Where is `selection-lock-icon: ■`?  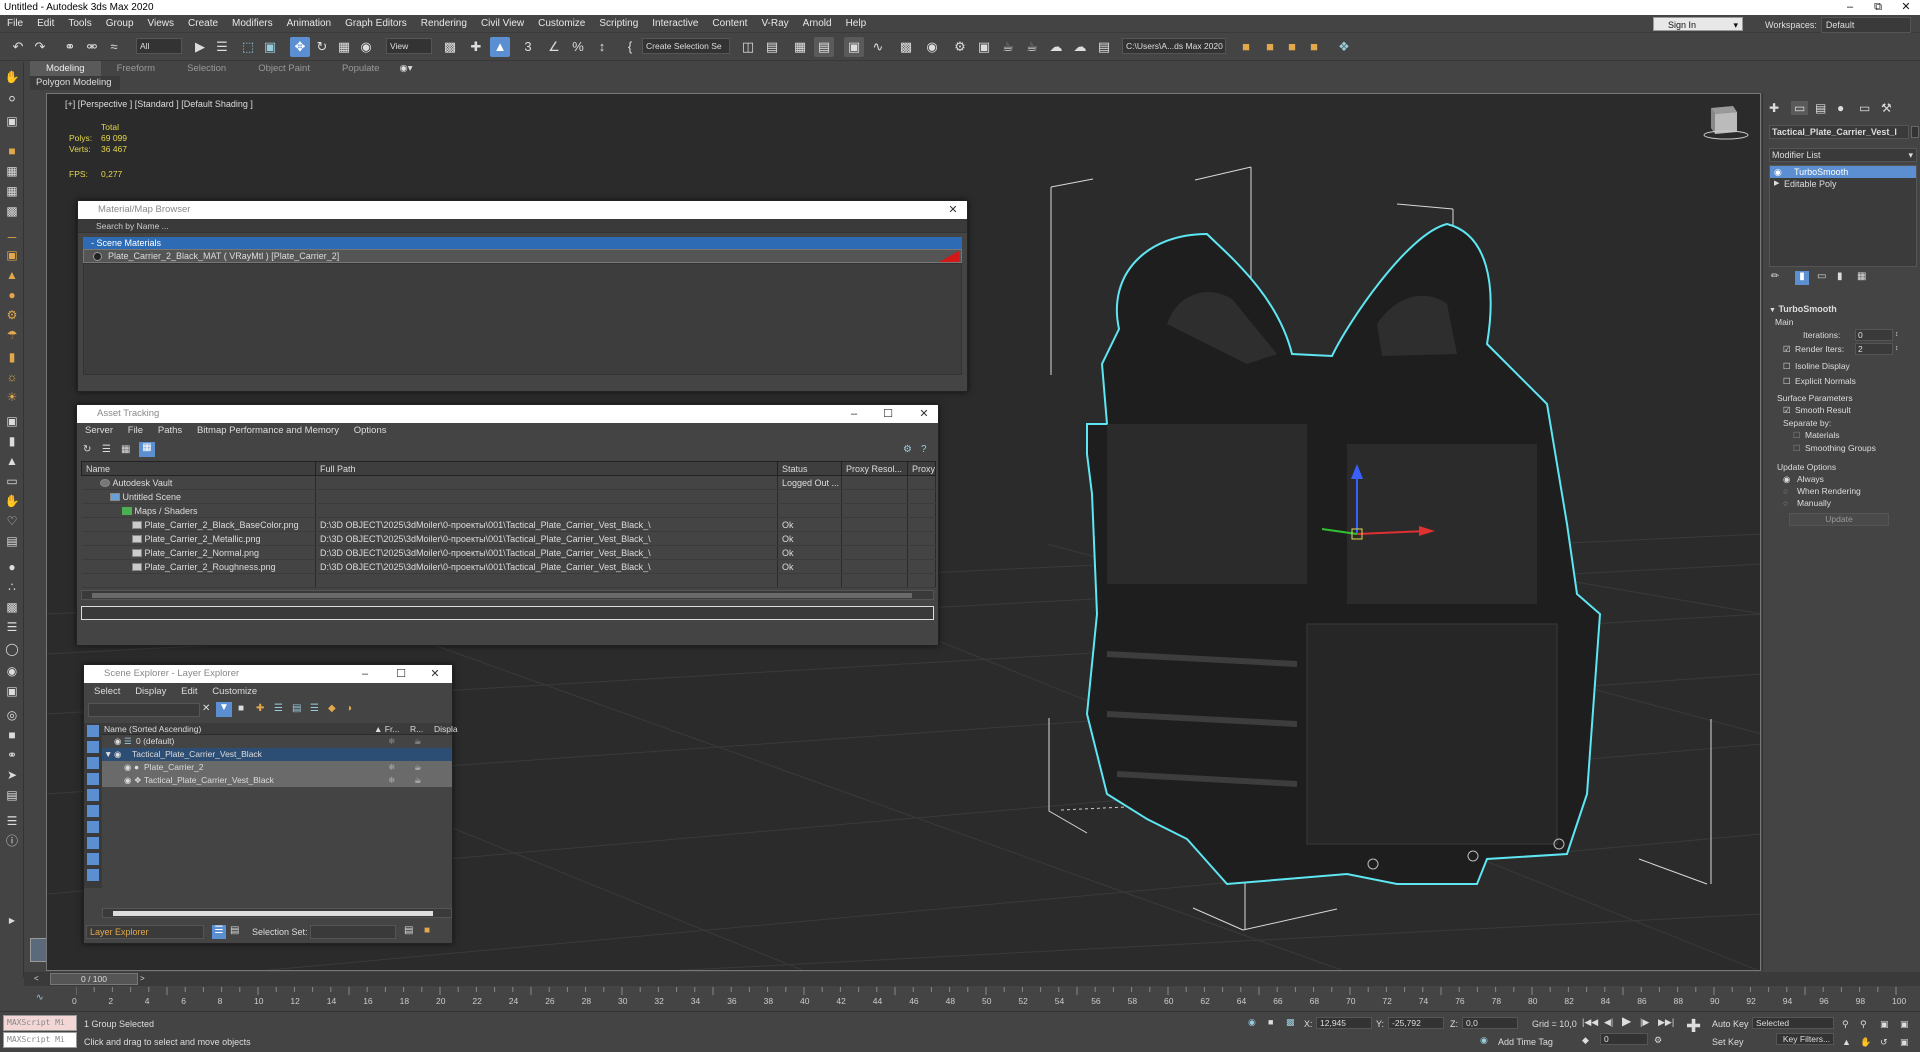 selection-lock-icon: ■ is located at coordinates (1270, 1022).